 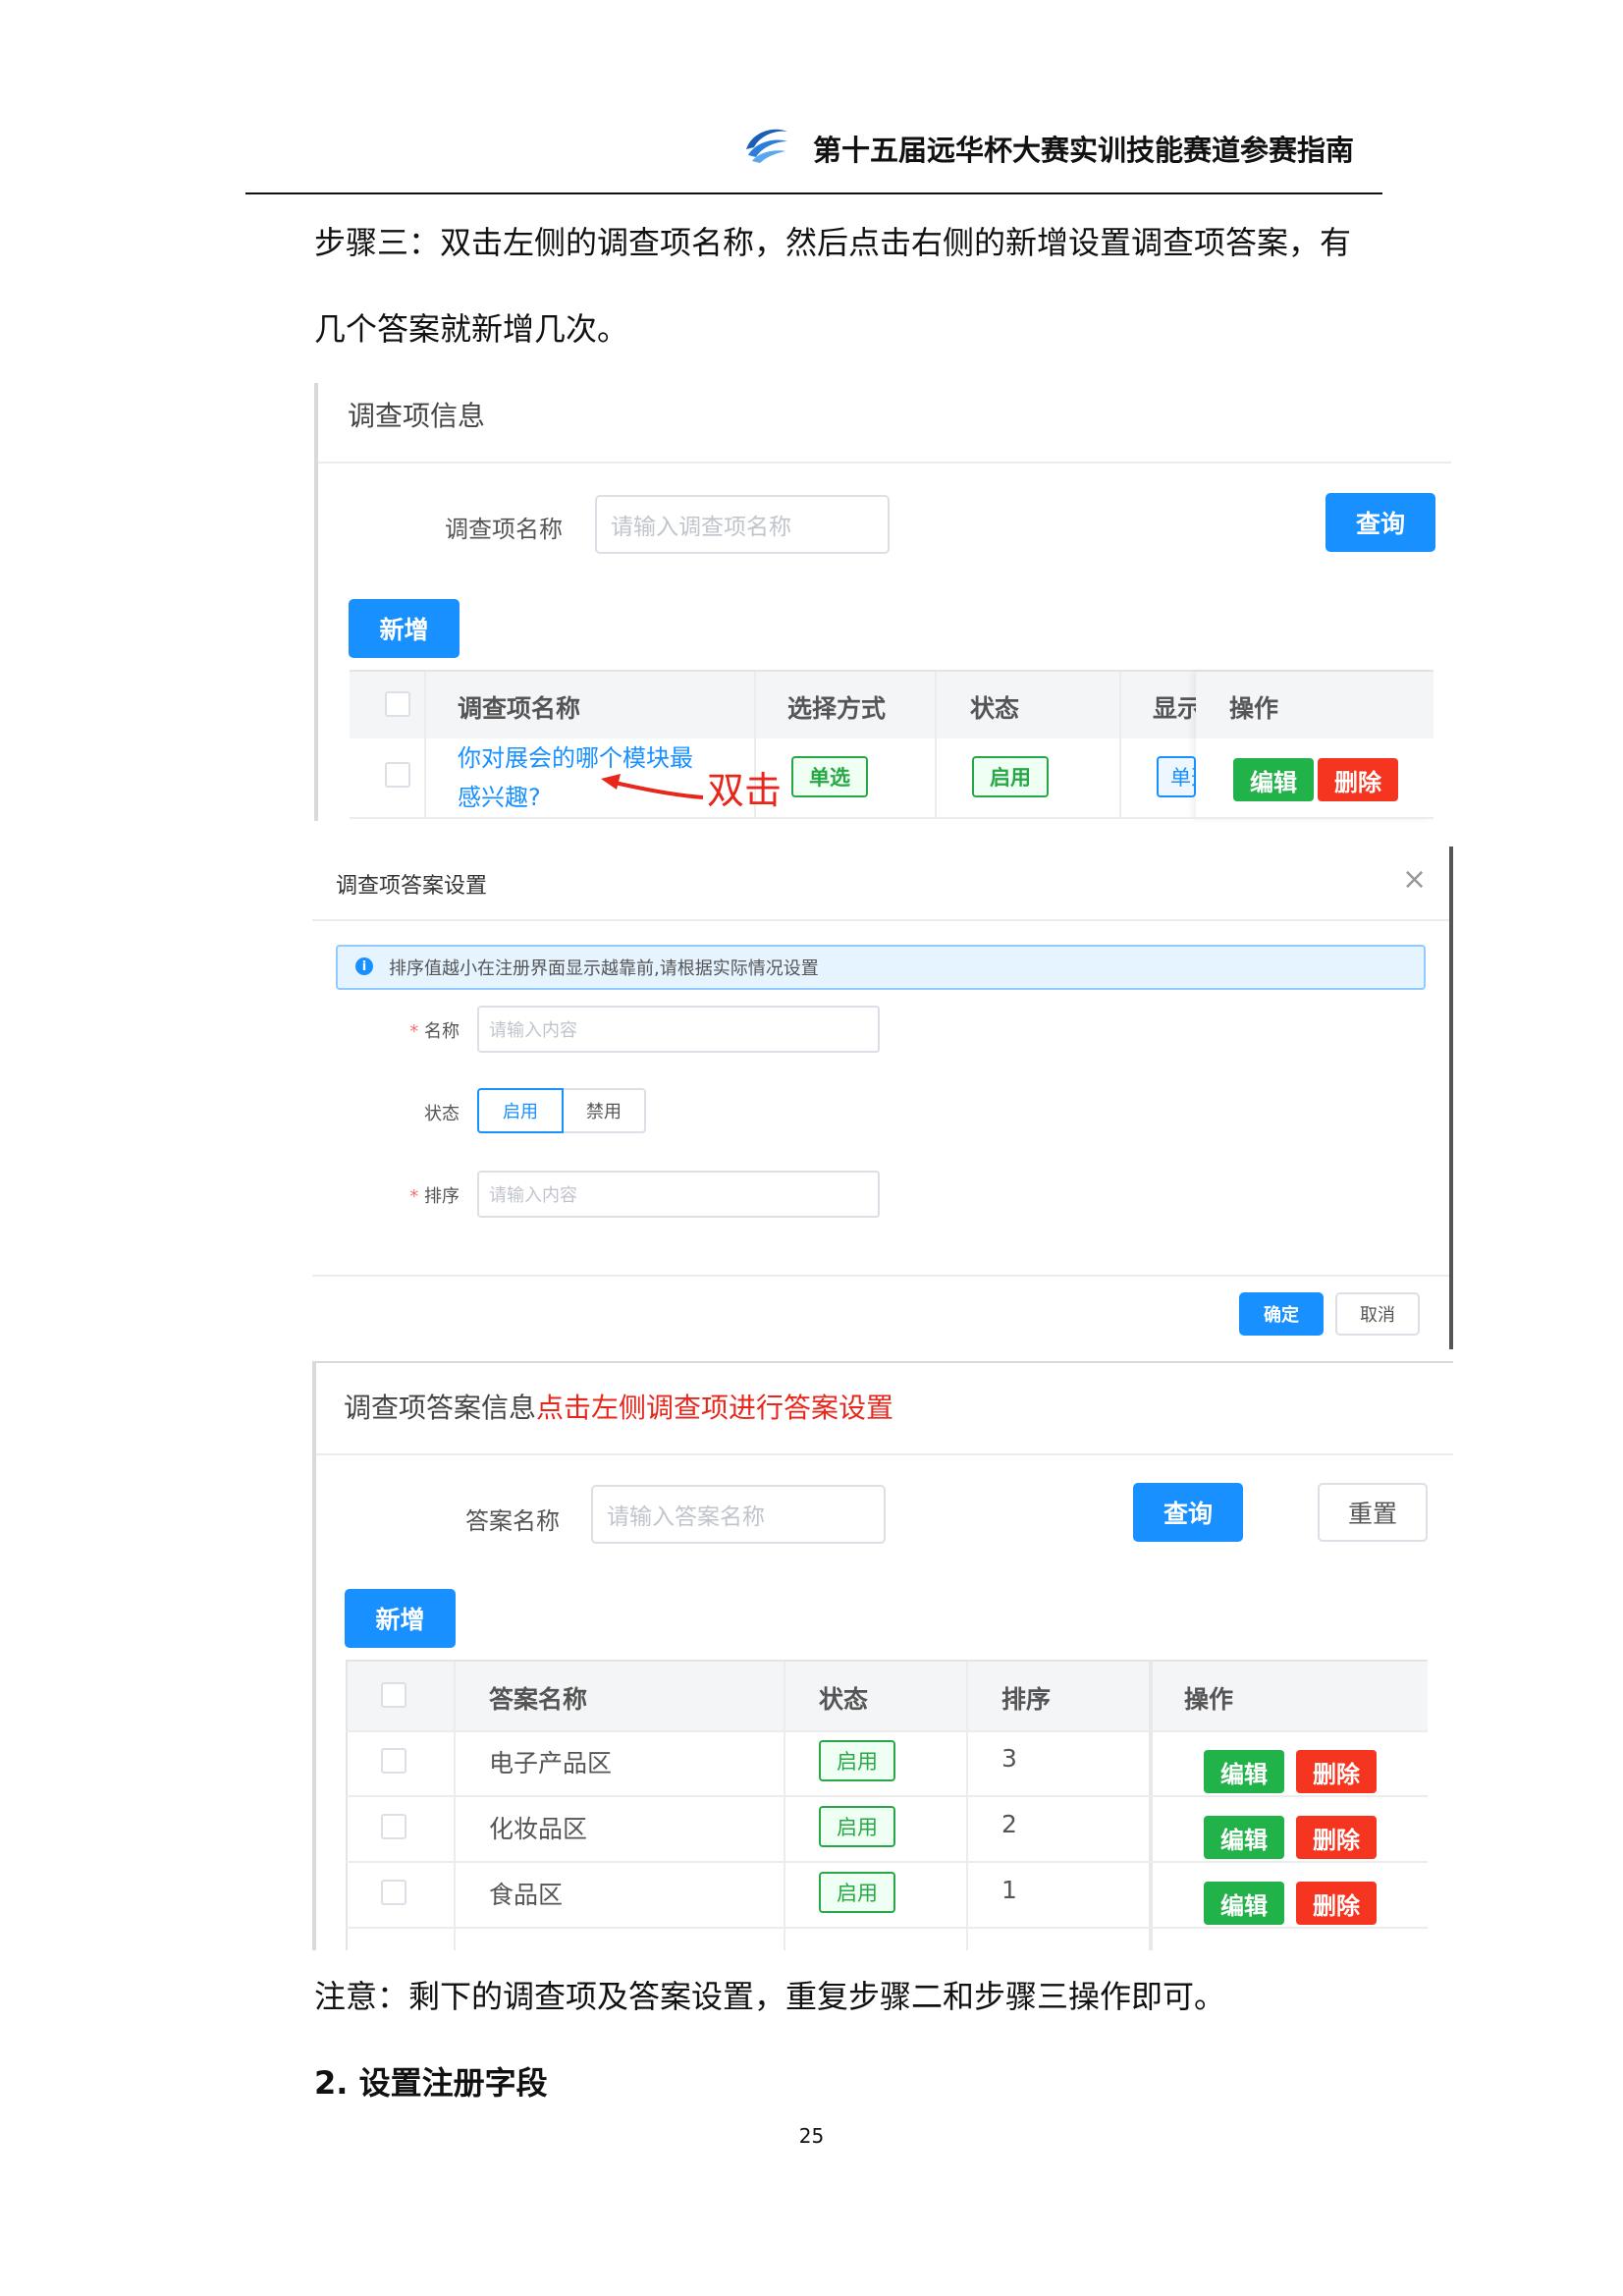 I want to click on modal-cancel-button: 取消, so click(x=1378, y=1314).